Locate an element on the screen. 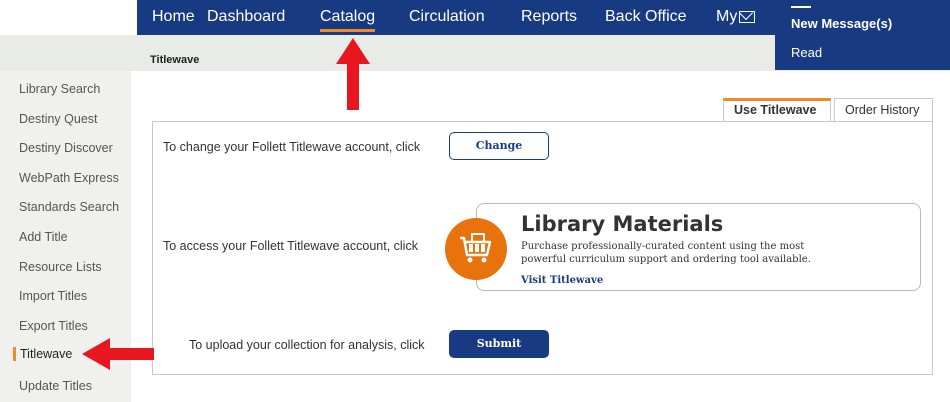 The image size is (950, 402). nav-my: My is located at coordinates (736, 17).